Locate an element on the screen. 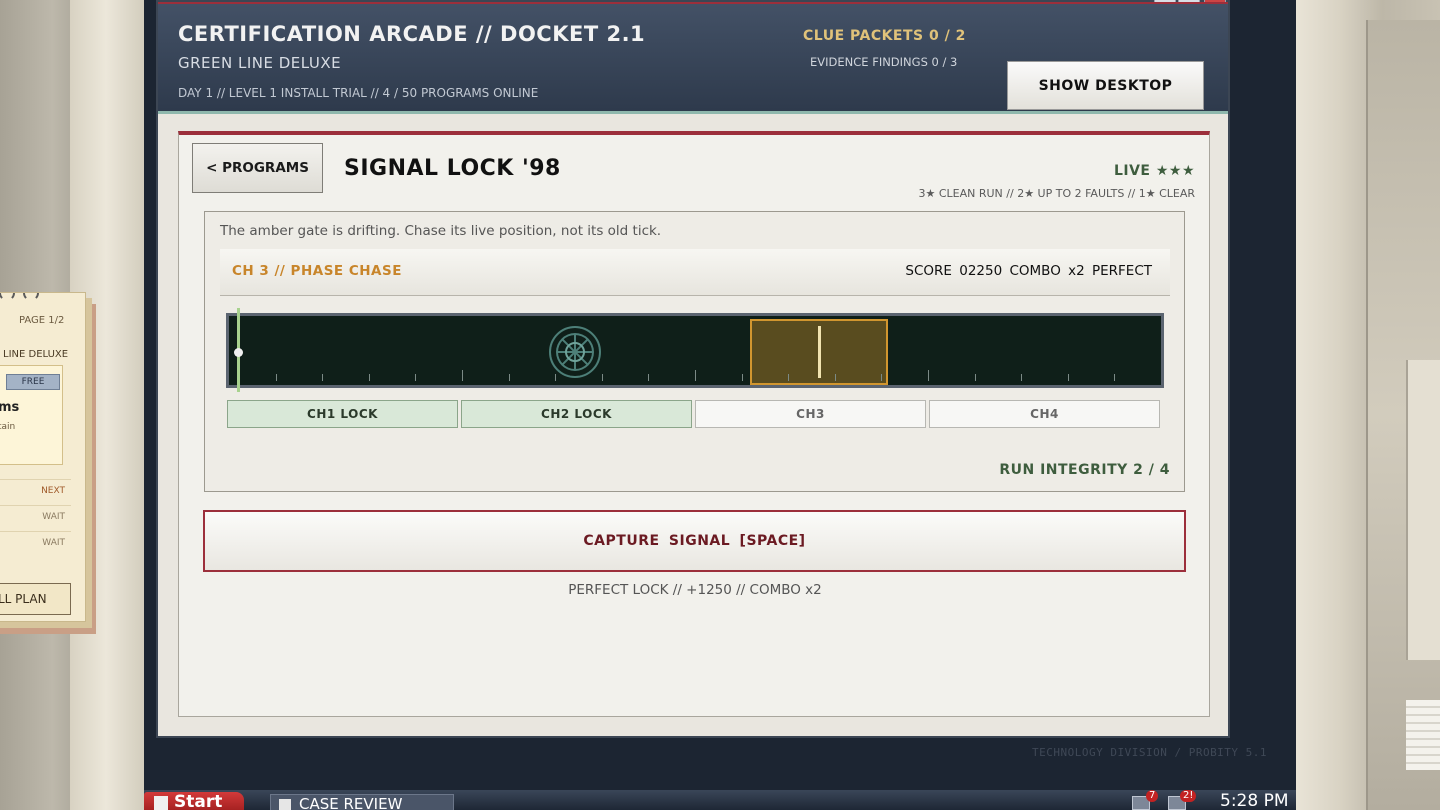 This screenshot has height=810, width=1440. score-stats: SCORE 02250 COMBO x2 PERFECT is located at coordinates (1028, 271).